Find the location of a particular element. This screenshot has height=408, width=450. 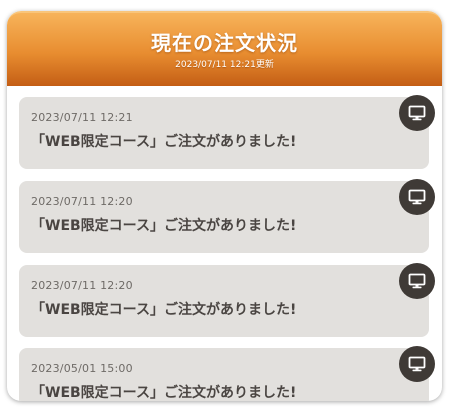

order-time: 2023/07/11 12:21 is located at coordinates (82, 117).